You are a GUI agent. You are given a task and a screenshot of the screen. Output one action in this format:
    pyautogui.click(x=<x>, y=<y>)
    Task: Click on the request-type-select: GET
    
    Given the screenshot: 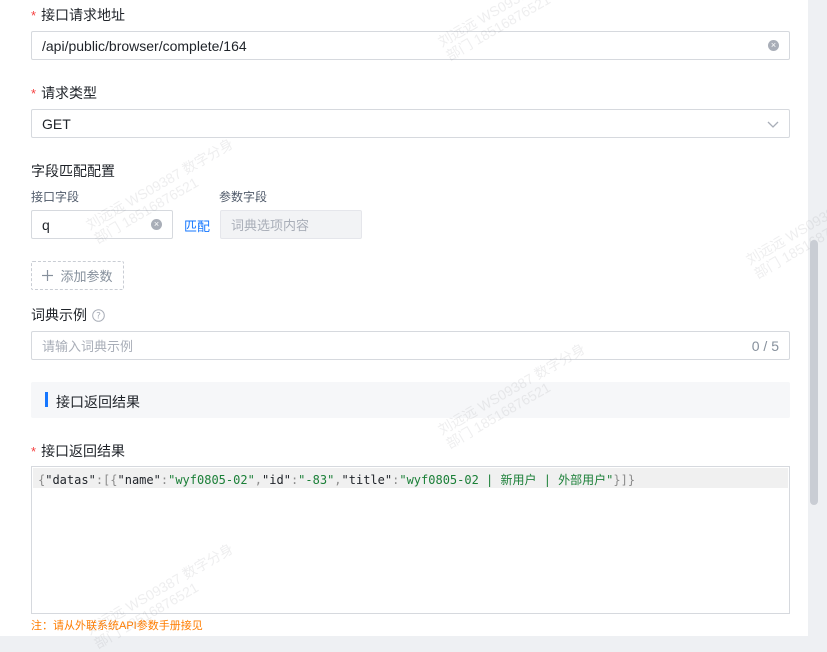 What is the action you would take?
    pyautogui.click(x=410, y=123)
    